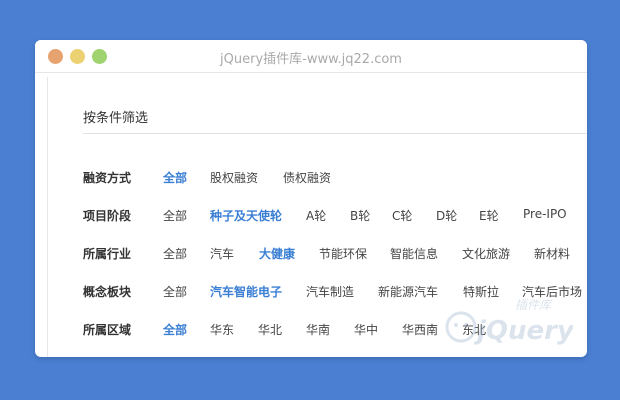  Describe the element at coordinates (523, 331) in the screenshot. I see `watermark-text: jQuery` at that location.